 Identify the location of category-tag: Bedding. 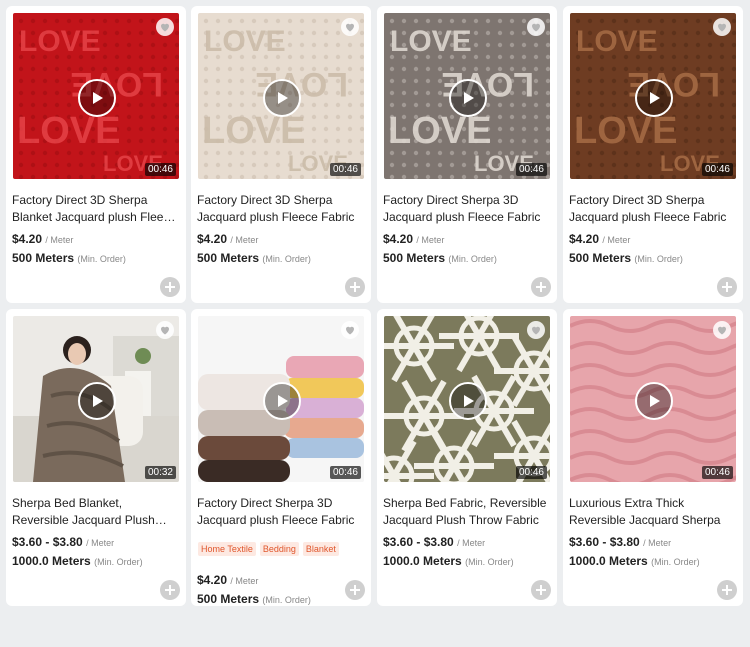
(279, 549).